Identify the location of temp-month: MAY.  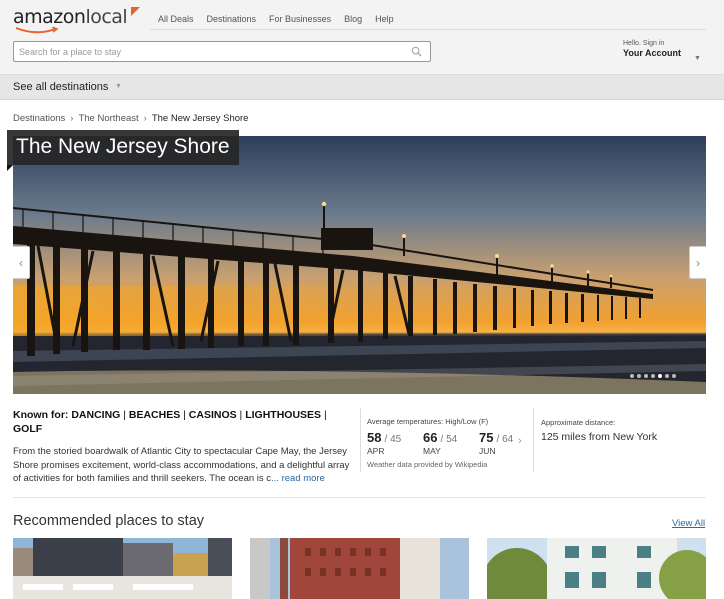
(432, 451).